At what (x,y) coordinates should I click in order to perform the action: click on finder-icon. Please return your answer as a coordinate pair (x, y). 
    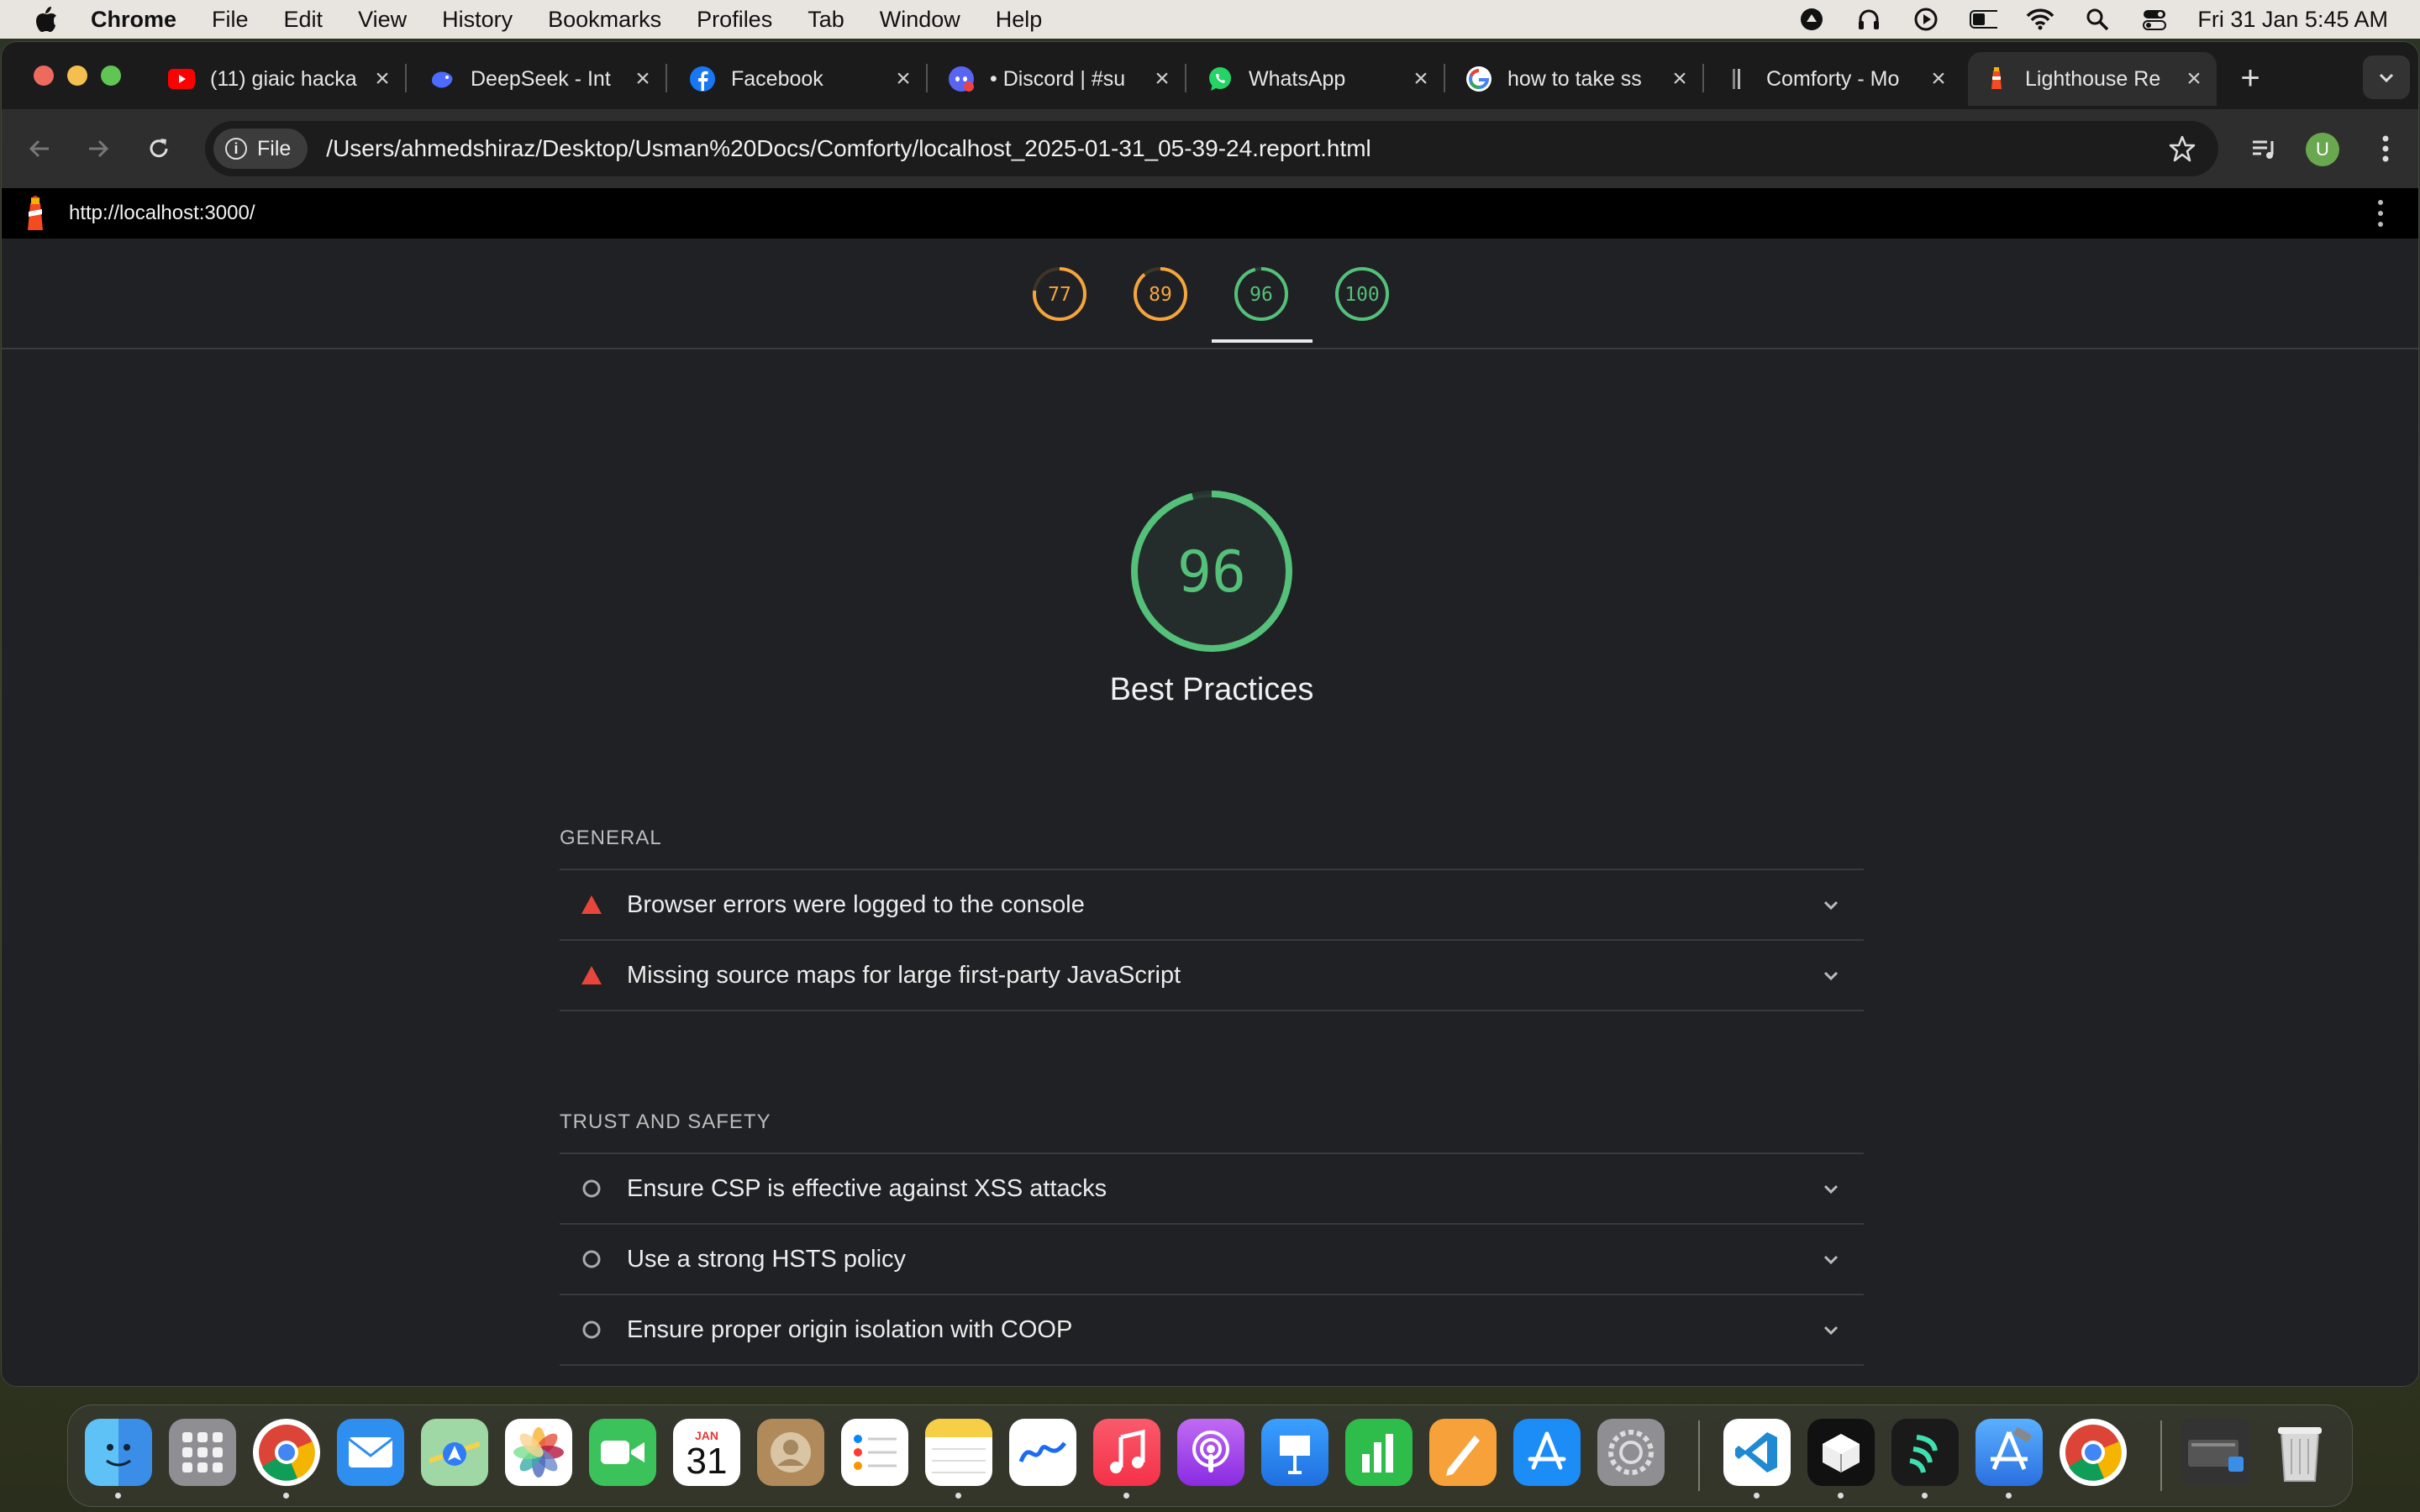
    Looking at the image, I should click on (118, 1452).